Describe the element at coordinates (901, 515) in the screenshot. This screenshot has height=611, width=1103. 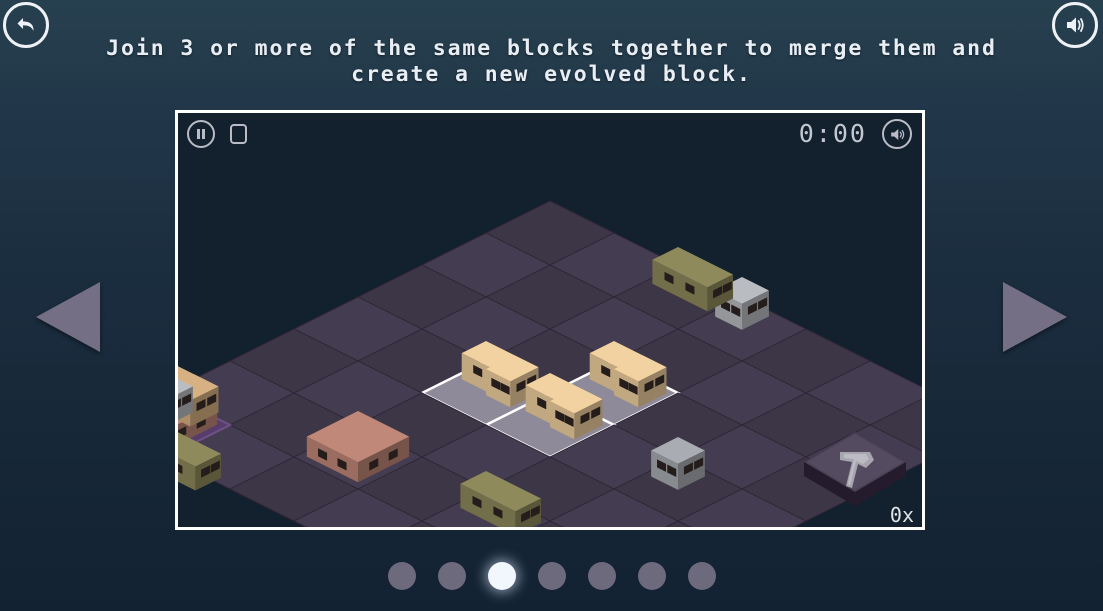
I see `hammer-count-label: 0x` at that location.